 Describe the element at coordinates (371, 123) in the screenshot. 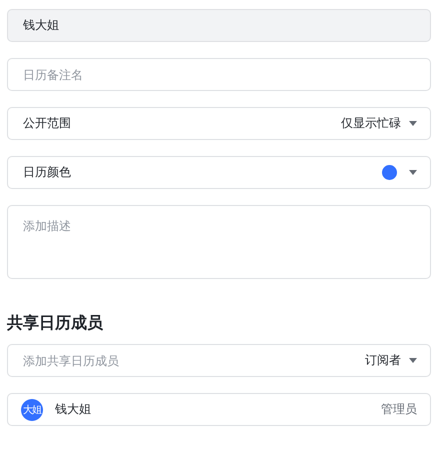

I see `visibility-value: 仅显示忙碌` at that location.